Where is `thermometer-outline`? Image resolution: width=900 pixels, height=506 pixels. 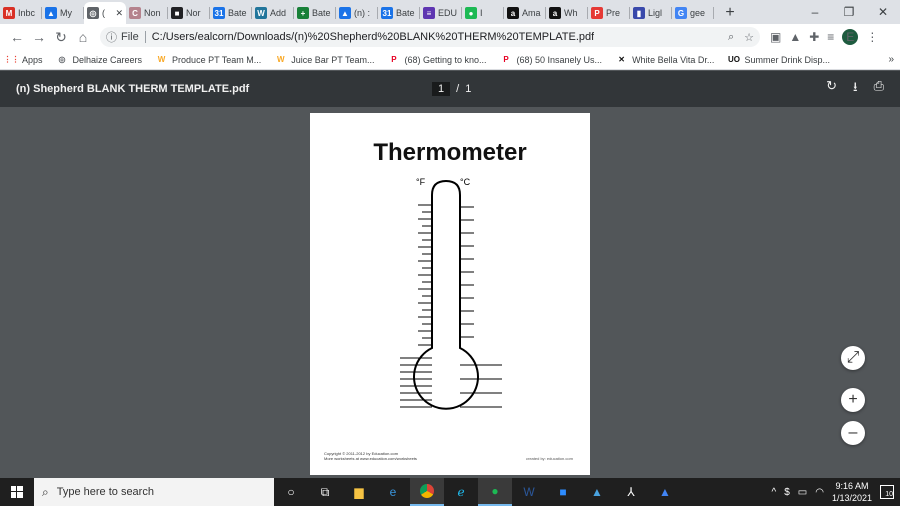 thermometer-outline is located at coordinates (446, 294).